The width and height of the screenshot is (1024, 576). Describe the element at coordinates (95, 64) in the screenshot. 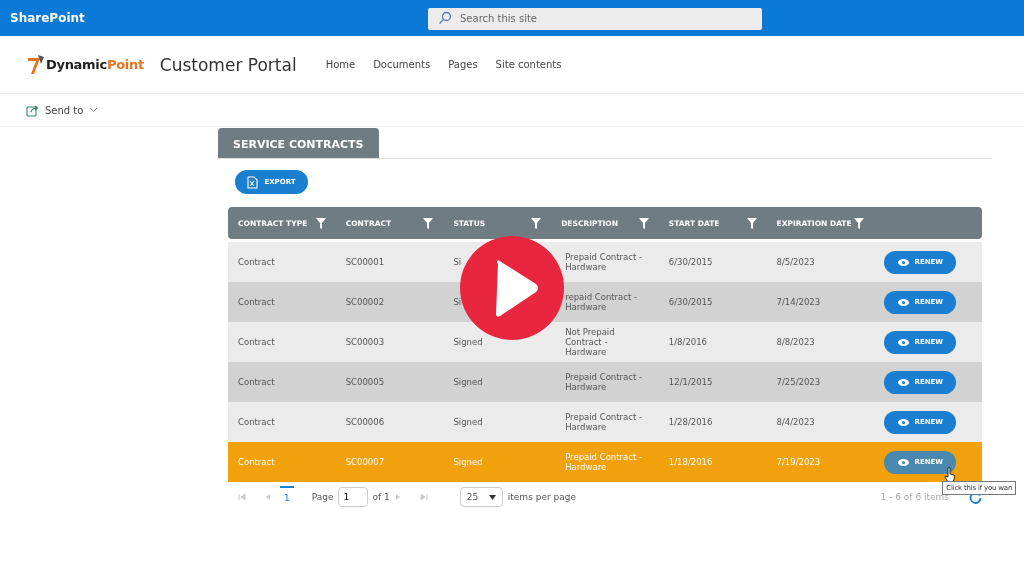

I see `logo-text: DynamicPoint` at that location.